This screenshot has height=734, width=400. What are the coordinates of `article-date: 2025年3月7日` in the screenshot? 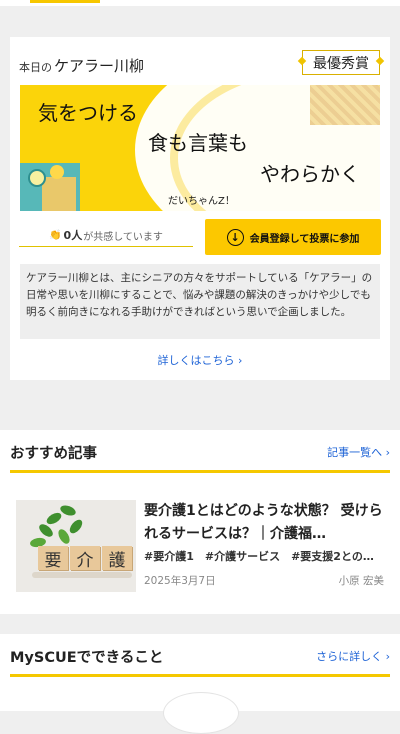 It's located at (180, 581).